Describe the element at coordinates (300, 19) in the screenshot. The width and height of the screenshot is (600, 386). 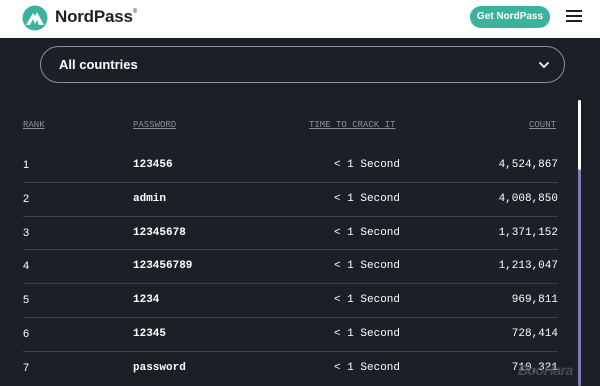
I see `site-header: NordPass® Get NordPass` at that location.